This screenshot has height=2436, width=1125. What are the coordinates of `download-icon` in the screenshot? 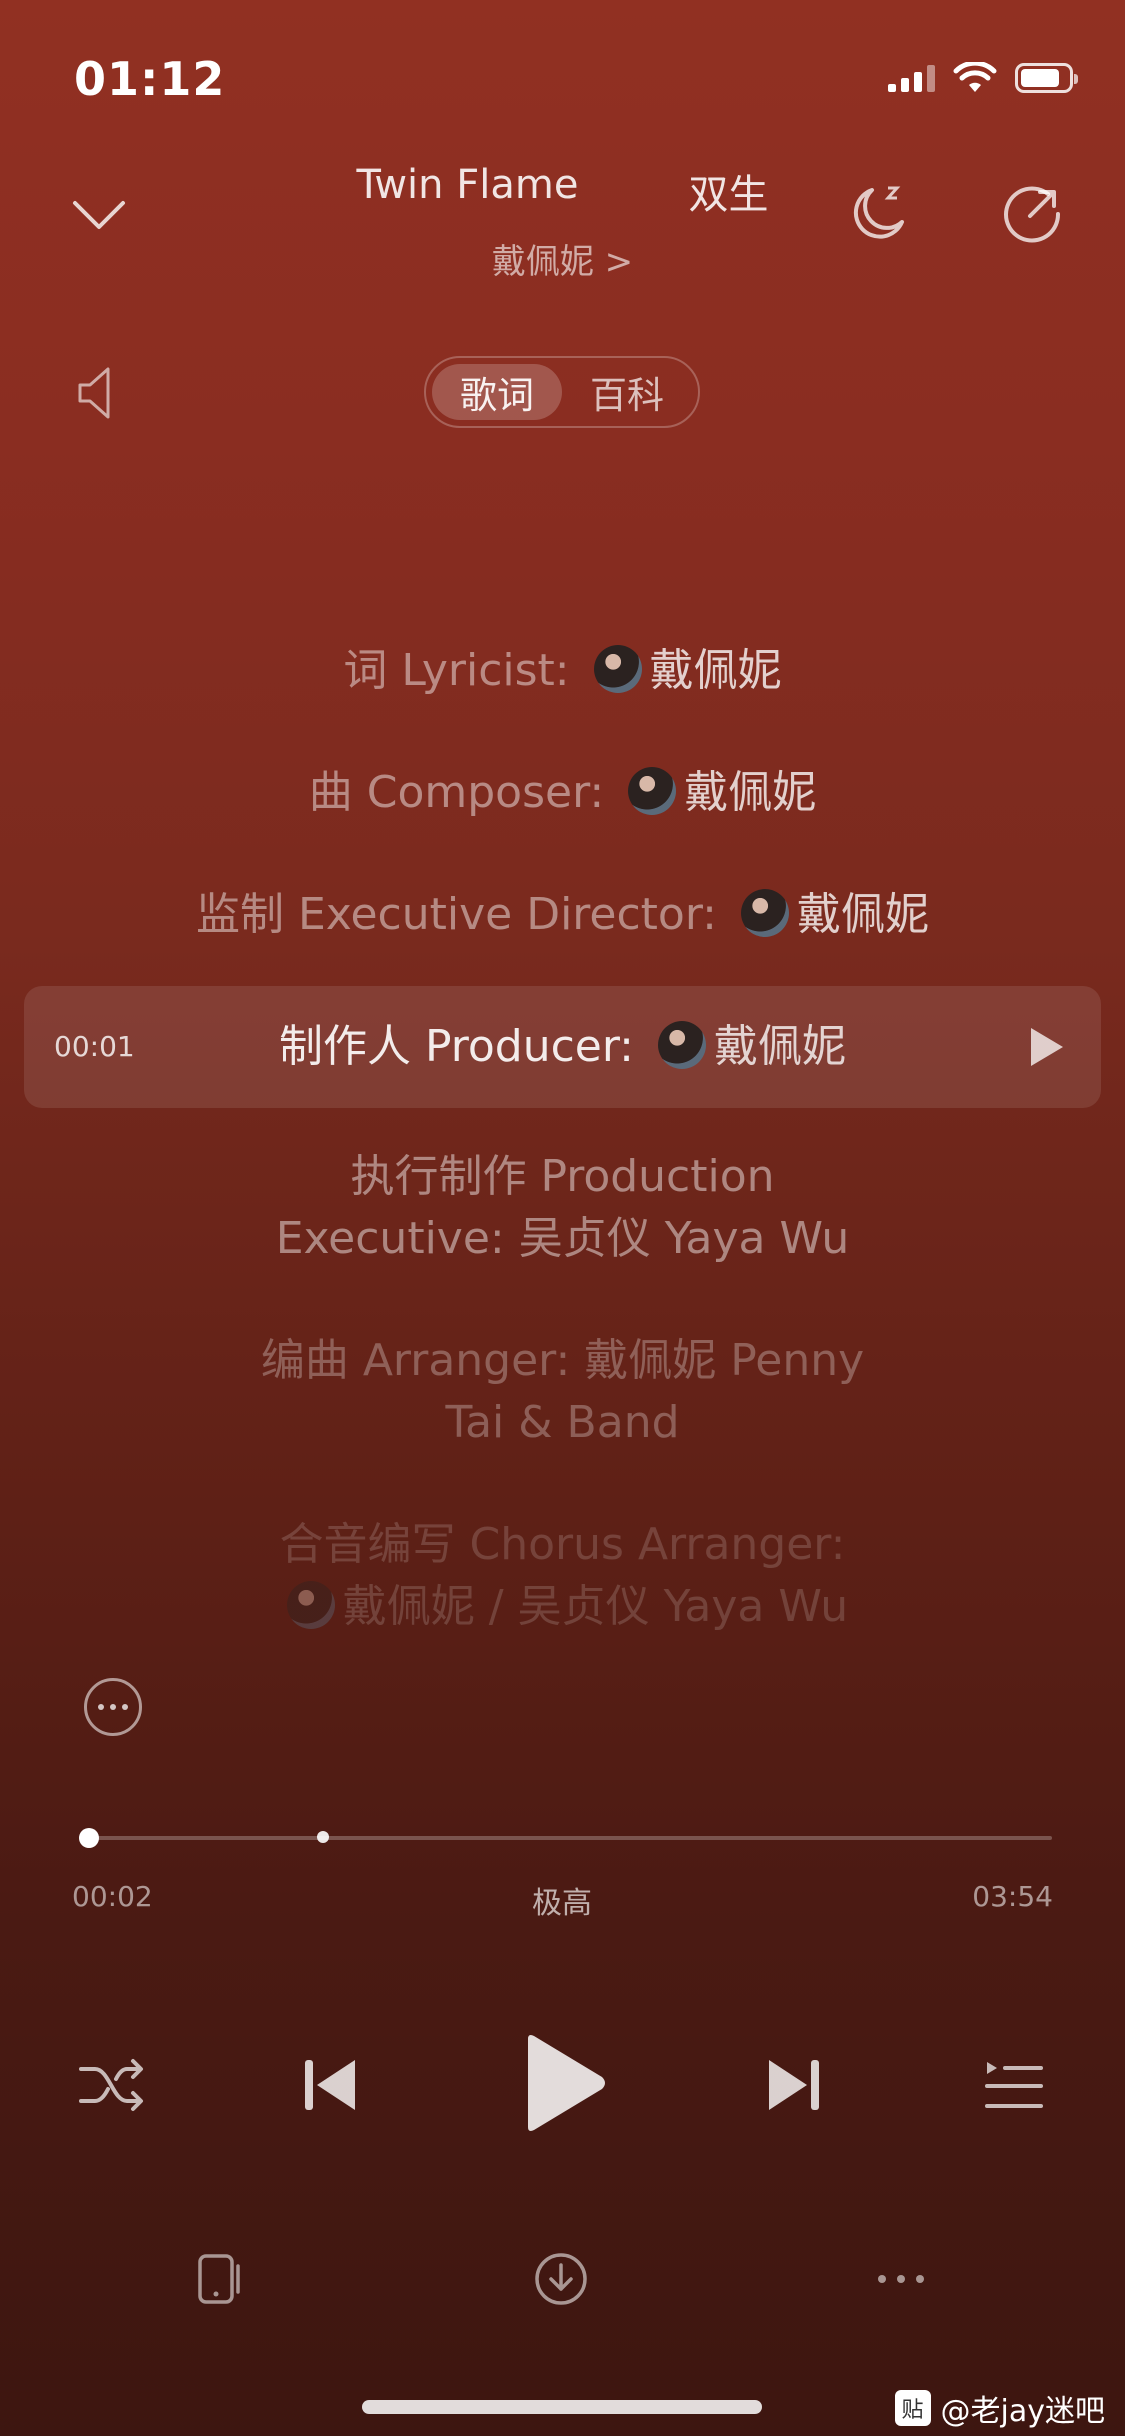 It's located at (561, 2279).